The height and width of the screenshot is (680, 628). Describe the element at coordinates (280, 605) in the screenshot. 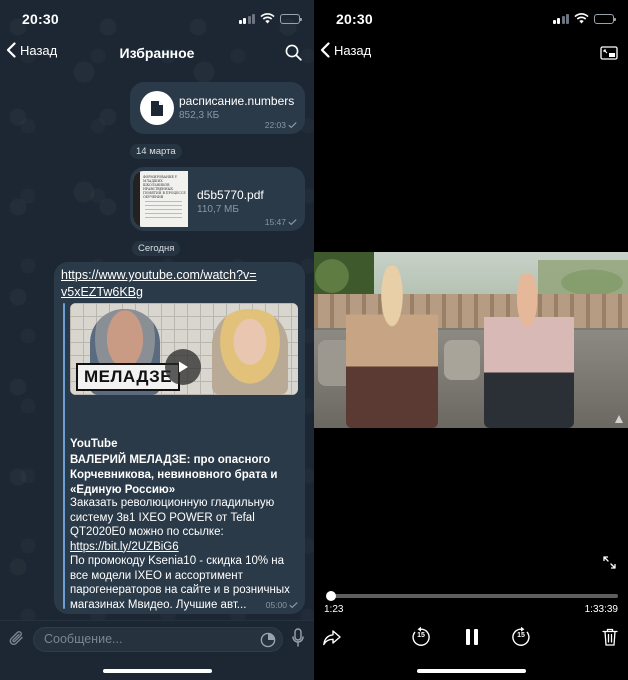

I see `message-time: 05:00` at that location.